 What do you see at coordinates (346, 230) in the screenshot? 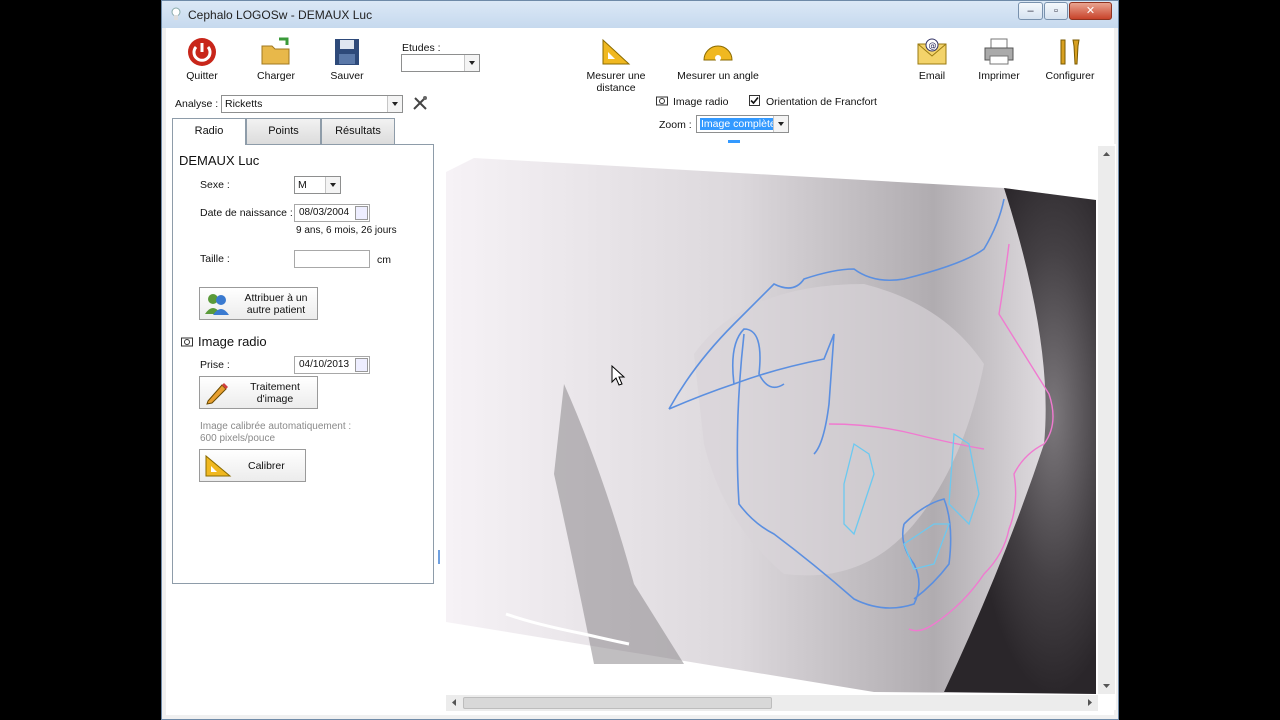
I see `age-text: 9 ans, 6 mois, 26 jours` at bounding box center [346, 230].